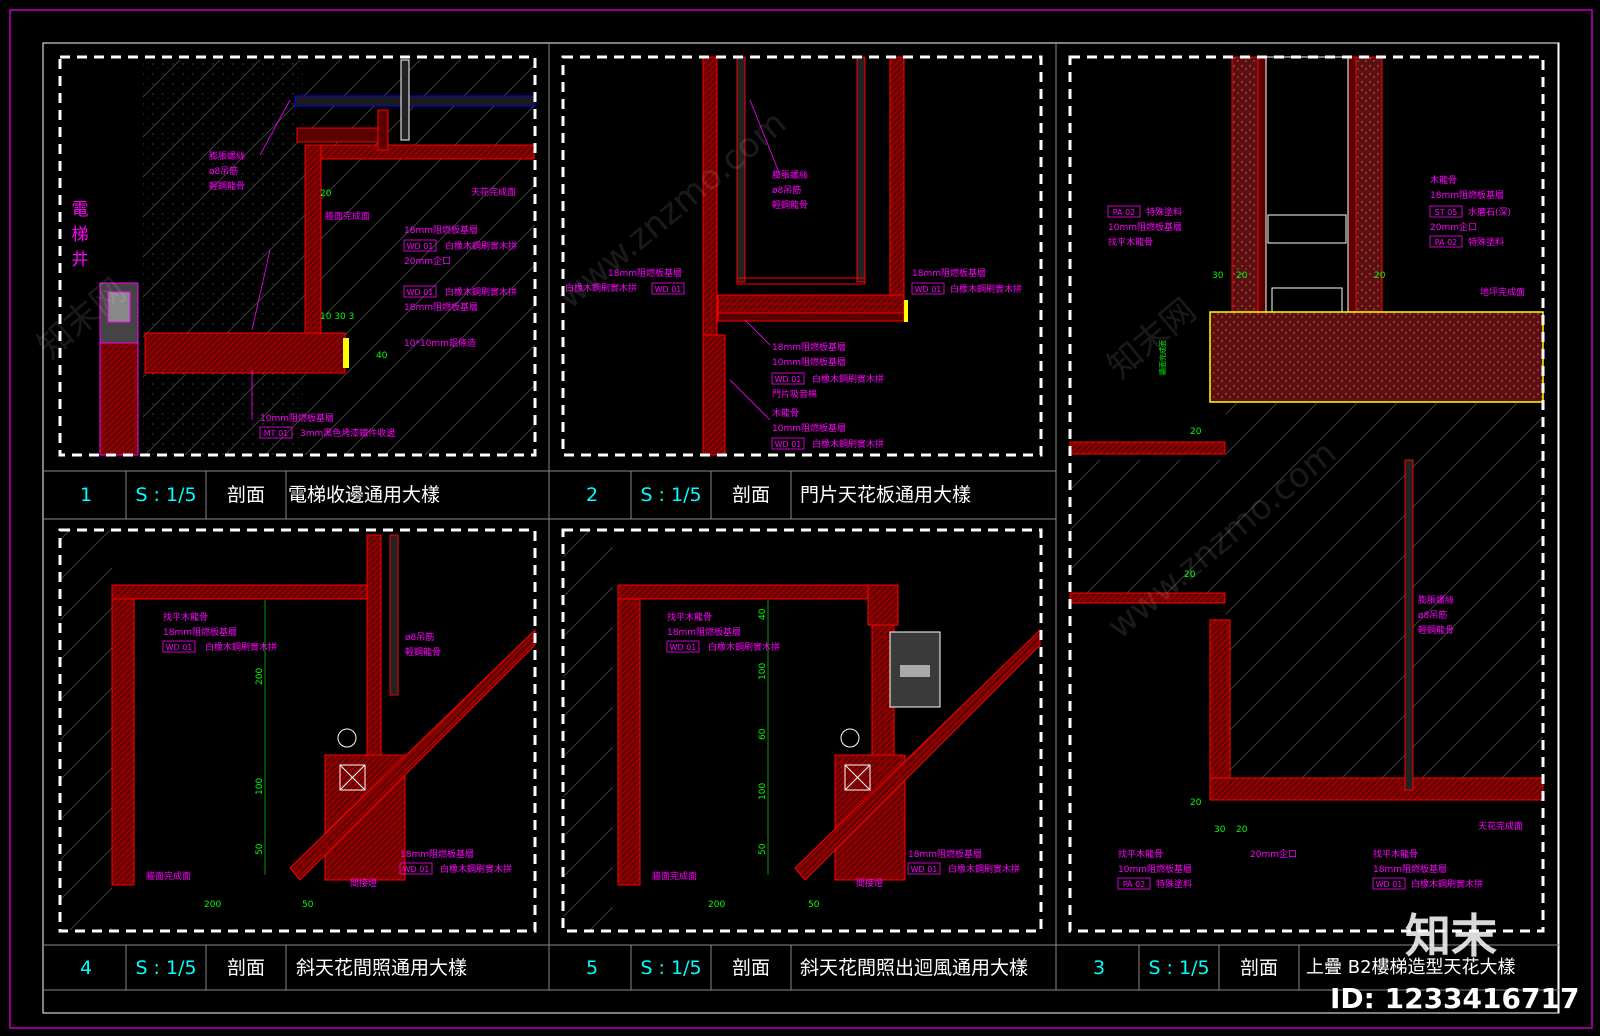 This screenshot has width=1600, height=1036. Describe the element at coordinates (86, 495) in the screenshot. I see `panel-1-number: 1` at that location.